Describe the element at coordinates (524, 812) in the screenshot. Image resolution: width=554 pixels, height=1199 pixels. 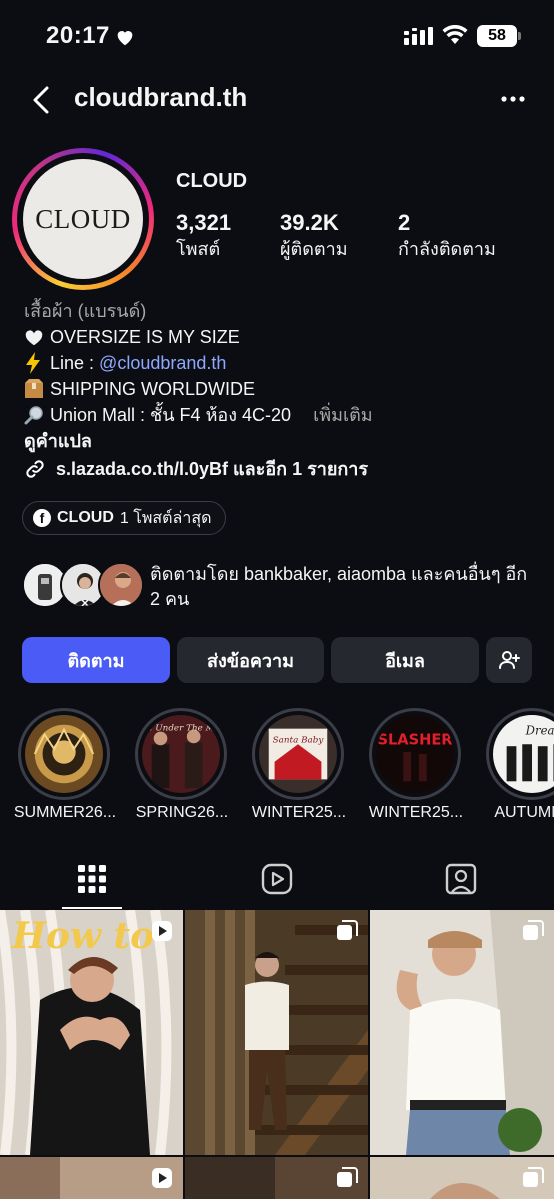
I see `highlight-label: AUTUMN2` at that location.